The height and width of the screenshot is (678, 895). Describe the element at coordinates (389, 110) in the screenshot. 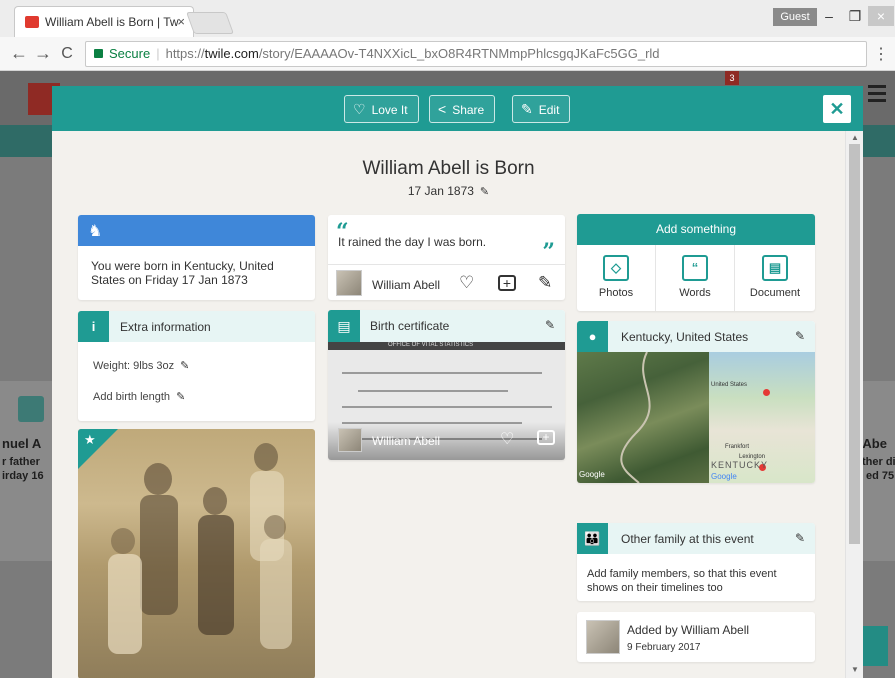

I see `love-it-label: Love It` at that location.